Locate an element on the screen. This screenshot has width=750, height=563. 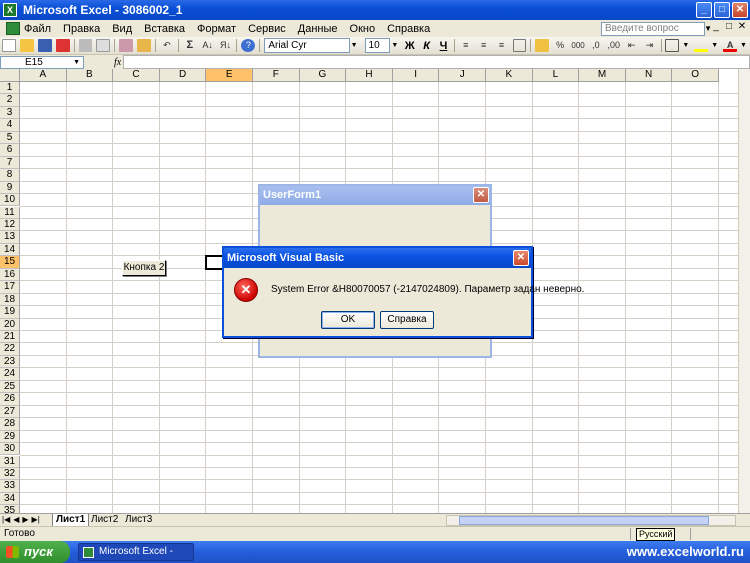
decrease-indent-icon: ⇤ is located at coordinates (632, 45).